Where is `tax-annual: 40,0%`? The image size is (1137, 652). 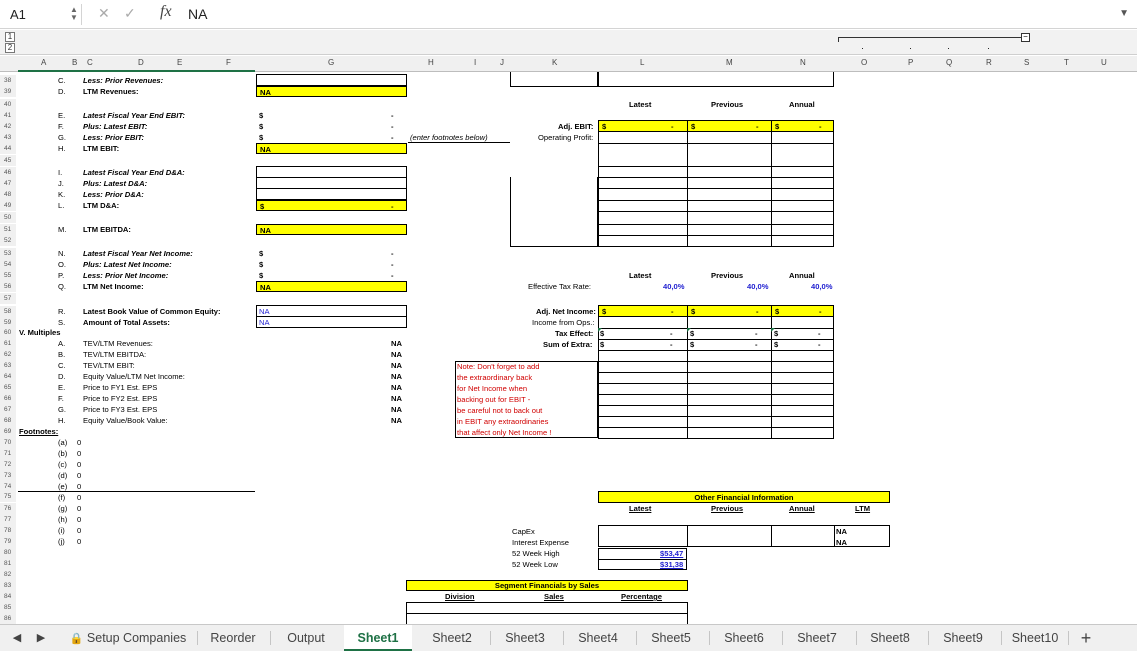
tax-annual: 40,0% is located at coordinates (822, 286).